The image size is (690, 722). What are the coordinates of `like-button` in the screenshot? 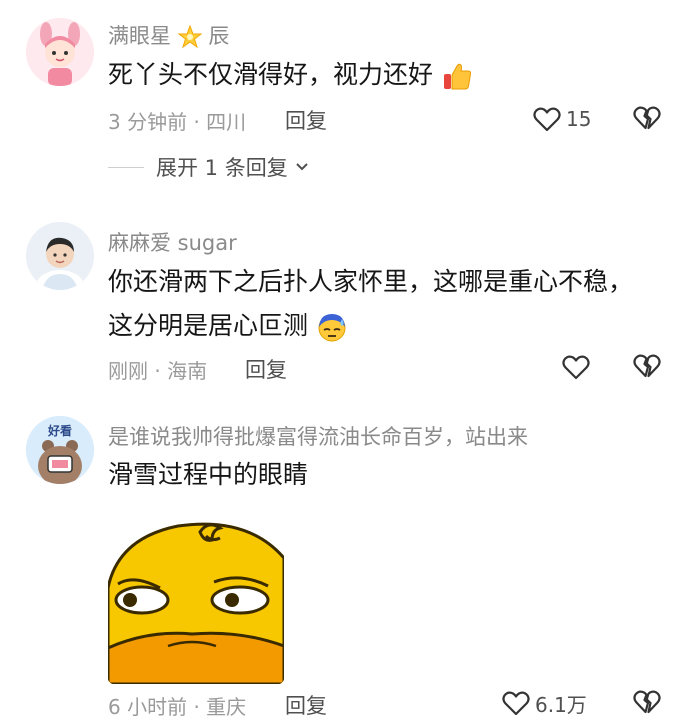 It's located at (576, 367).